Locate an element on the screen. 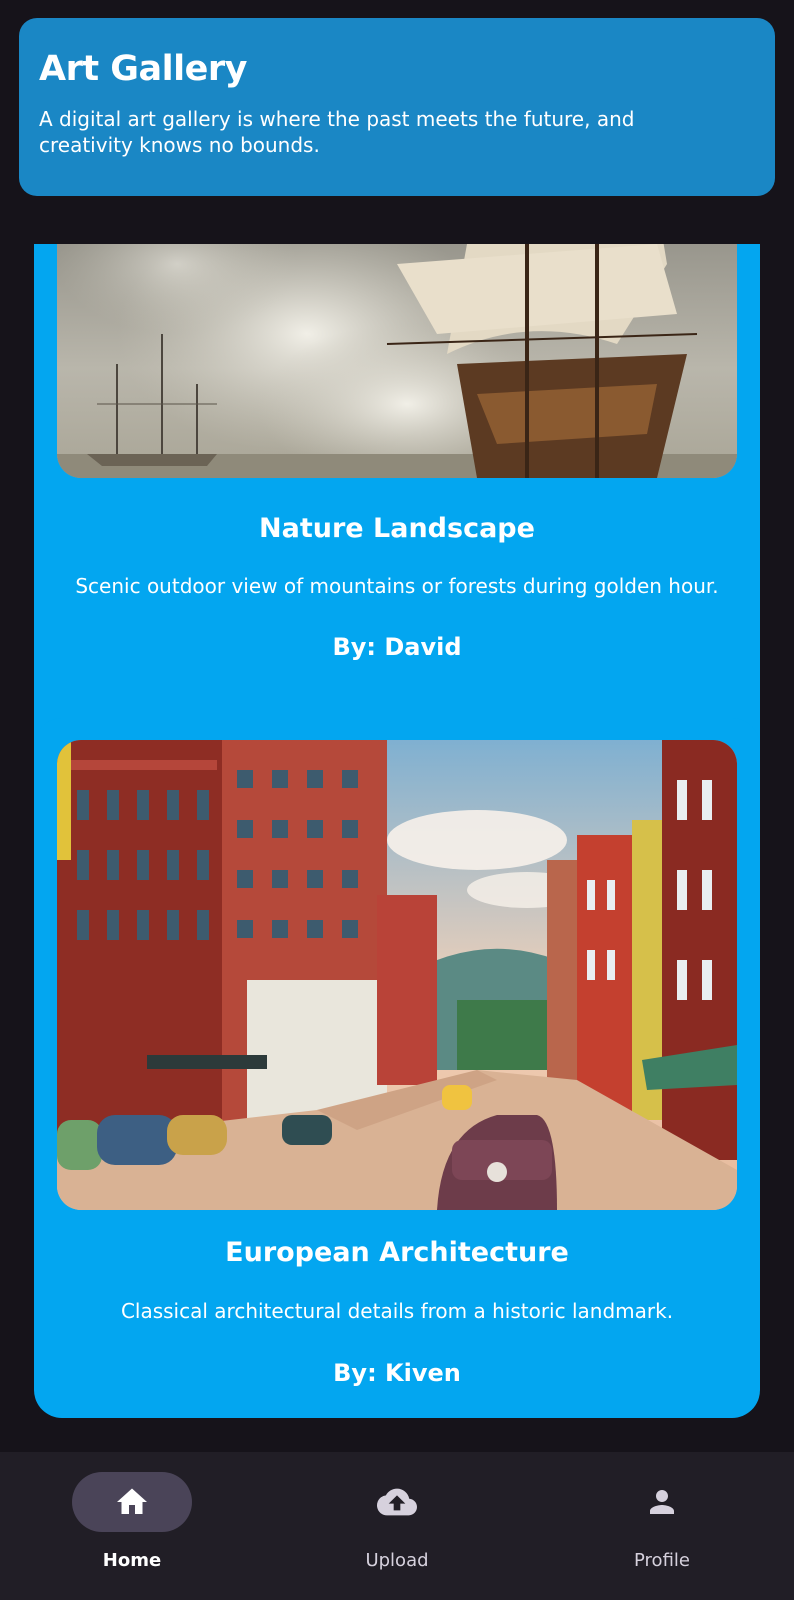 This screenshot has width=794, height=1600. page-title: Art Gallery is located at coordinates (143, 69).